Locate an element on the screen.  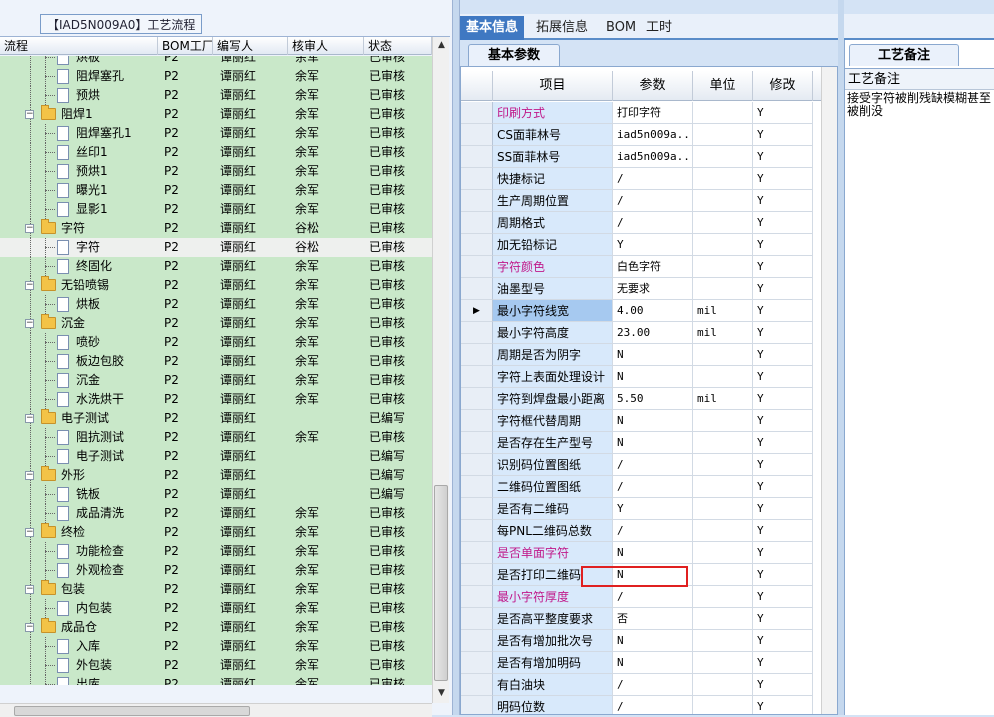
tree-row: 外观检查 P2 谭丽红 余军 已审核 is located at coordinates (216, 570).